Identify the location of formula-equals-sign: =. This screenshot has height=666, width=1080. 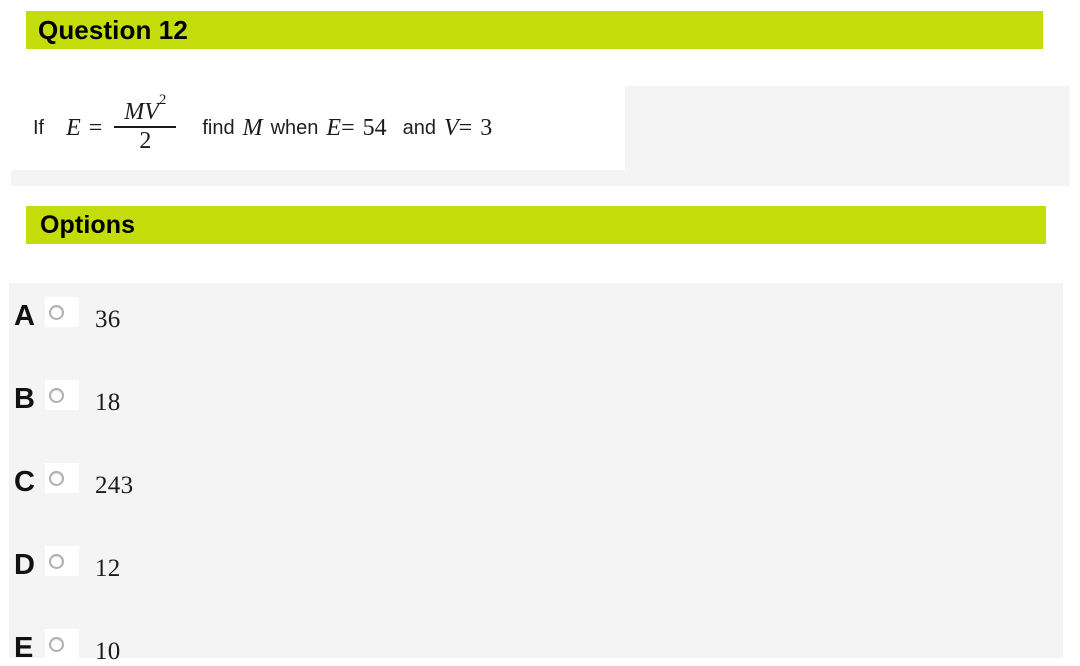
(95, 127).